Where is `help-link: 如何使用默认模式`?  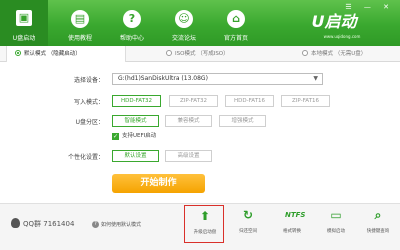
help-link: 如何使用默认模式 is located at coordinates (121, 224).